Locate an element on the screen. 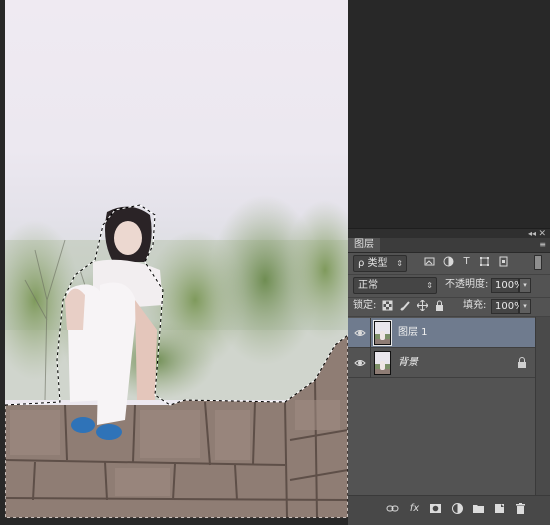 Image resolution: width=550 pixels, height=525 pixels. lock-all-icon is located at coordinates (439, 305).